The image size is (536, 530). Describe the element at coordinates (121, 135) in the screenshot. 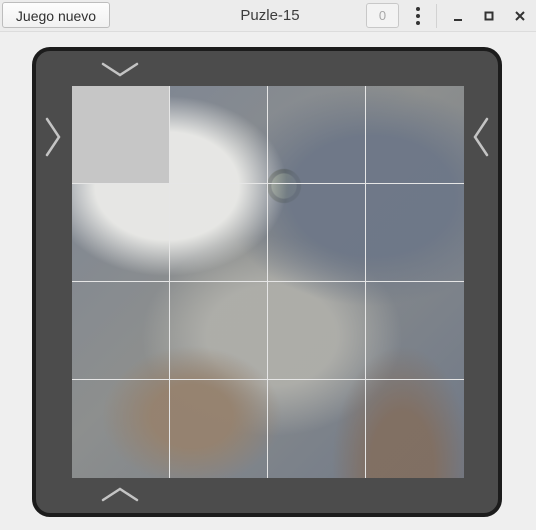

I see `empty-slot` at that location.